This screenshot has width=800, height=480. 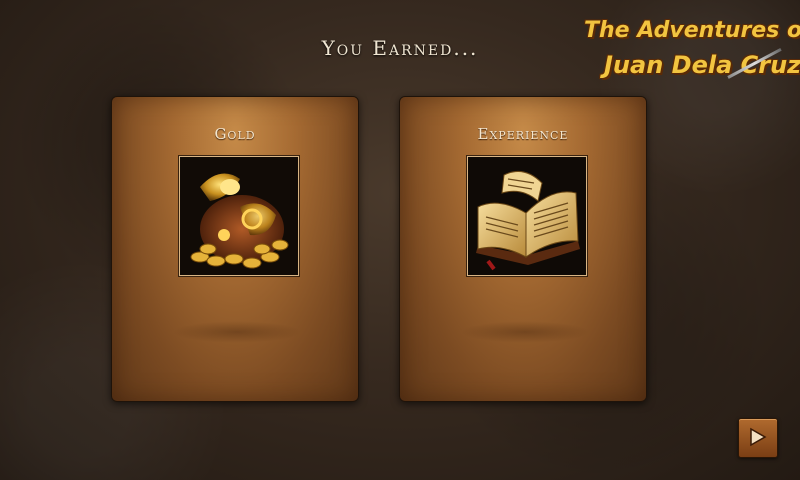 I want to click on gold-treasure-icon, so click(x=239, y=216).